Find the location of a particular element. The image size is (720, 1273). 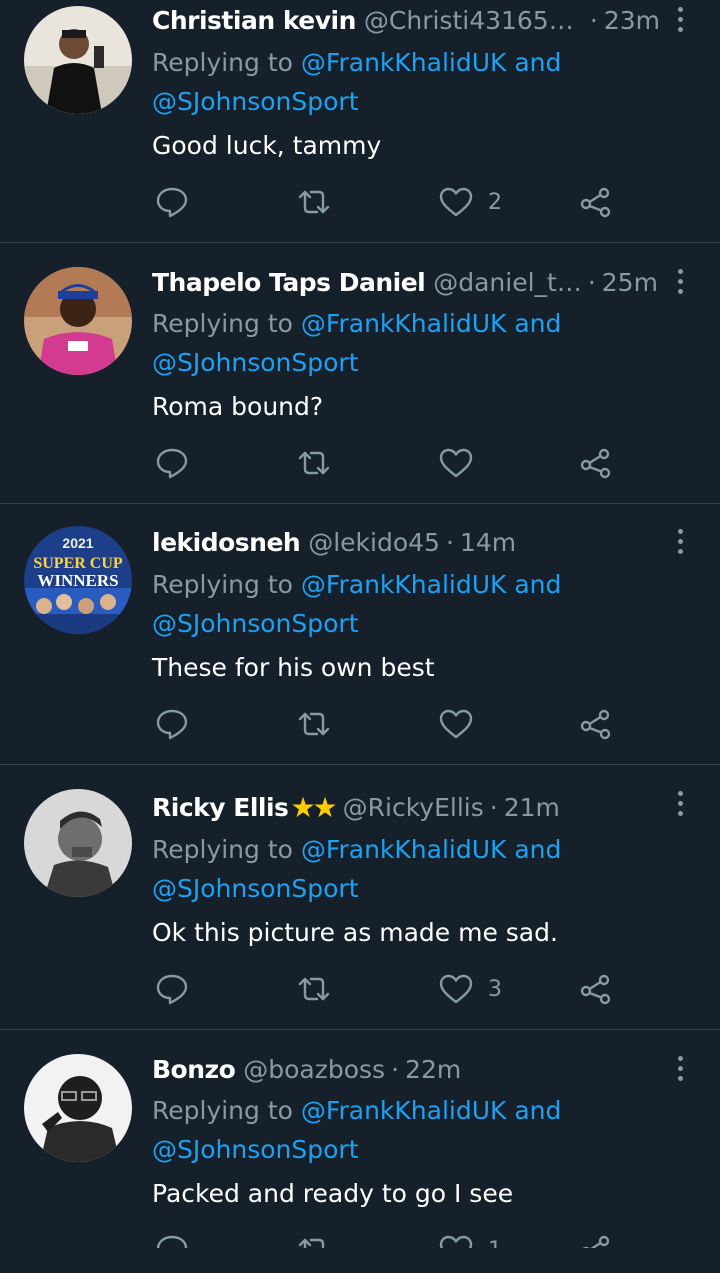

viewport-cutoff is located at coordinates (360, 1260).